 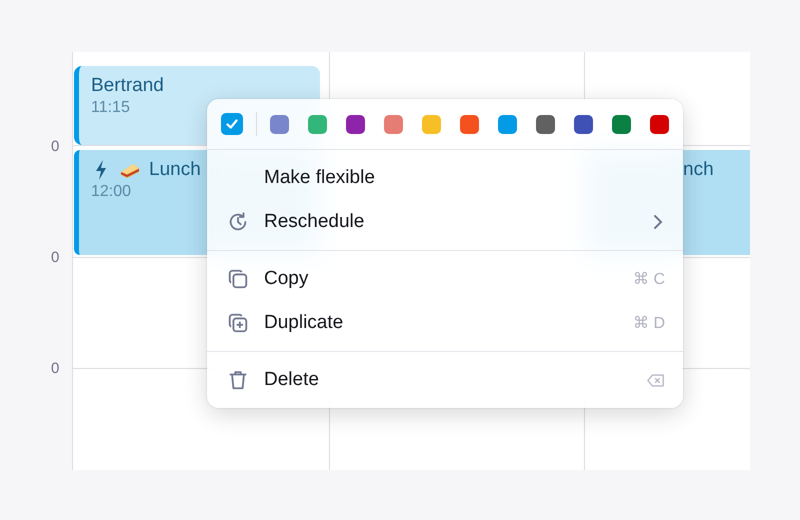 I want to click on lightning-icon, so click(x=101, y=170).